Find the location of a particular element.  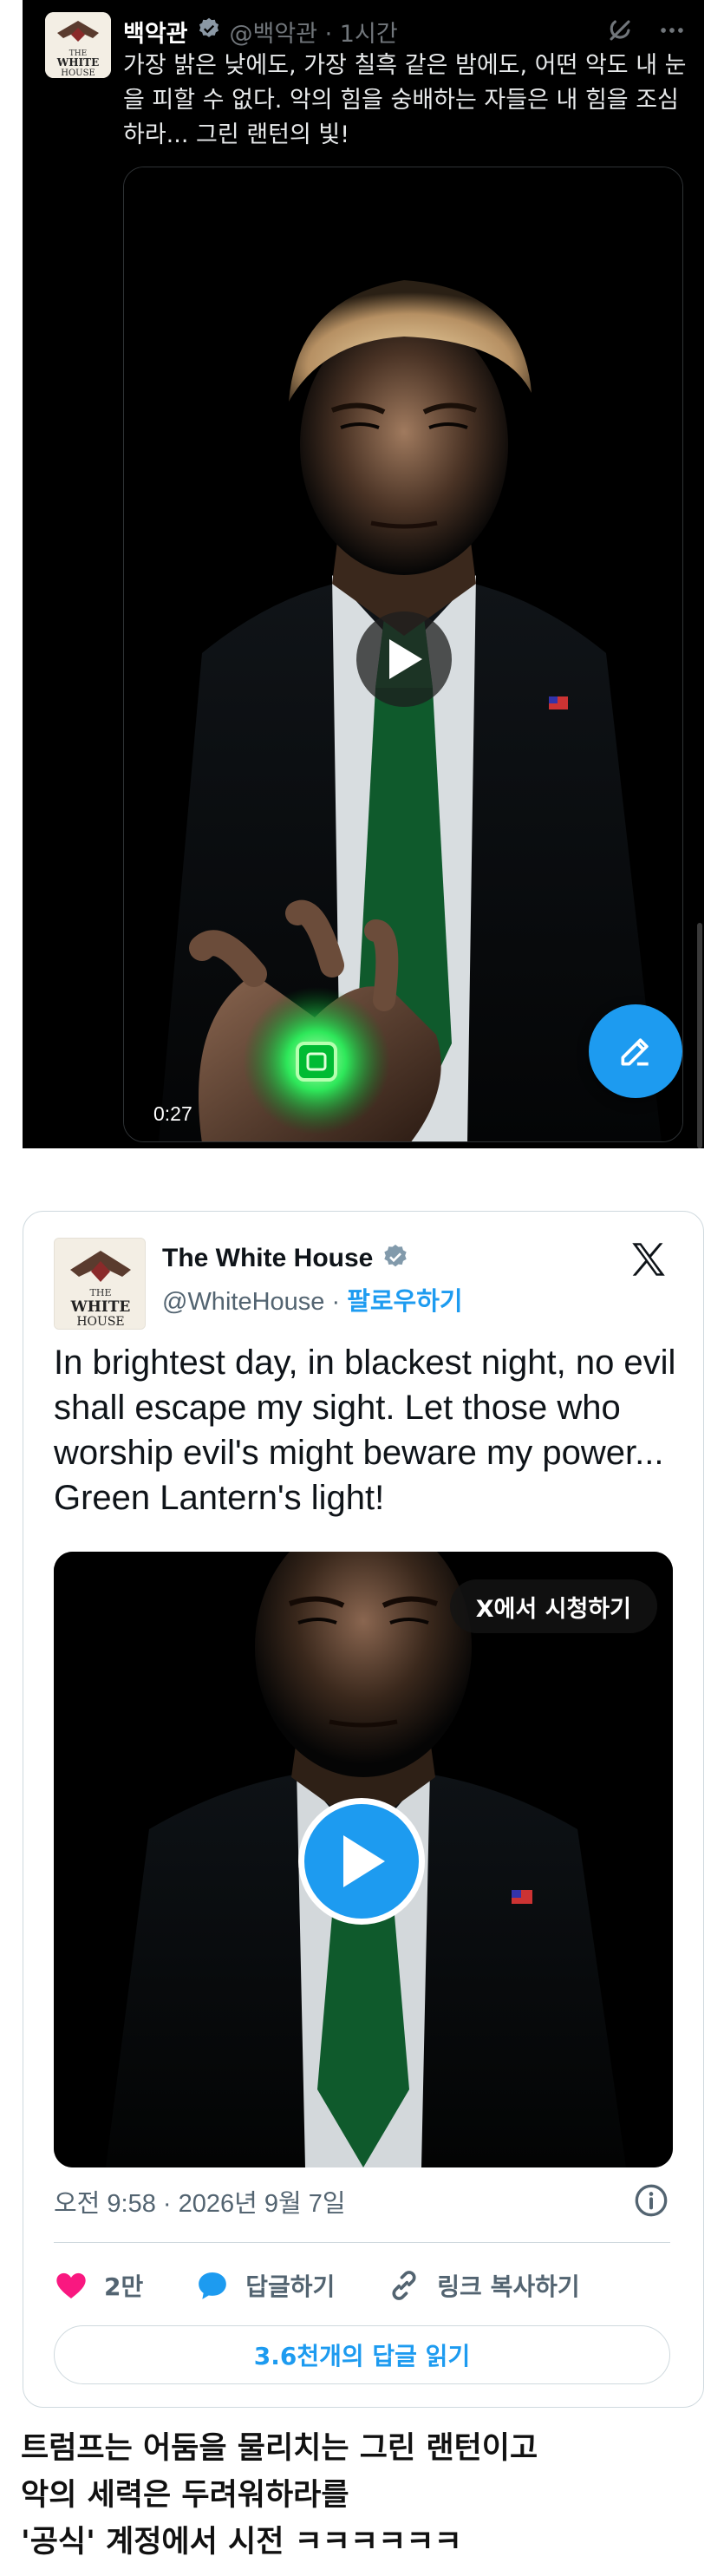

compose-icon is located at coordinates (635, 1052).